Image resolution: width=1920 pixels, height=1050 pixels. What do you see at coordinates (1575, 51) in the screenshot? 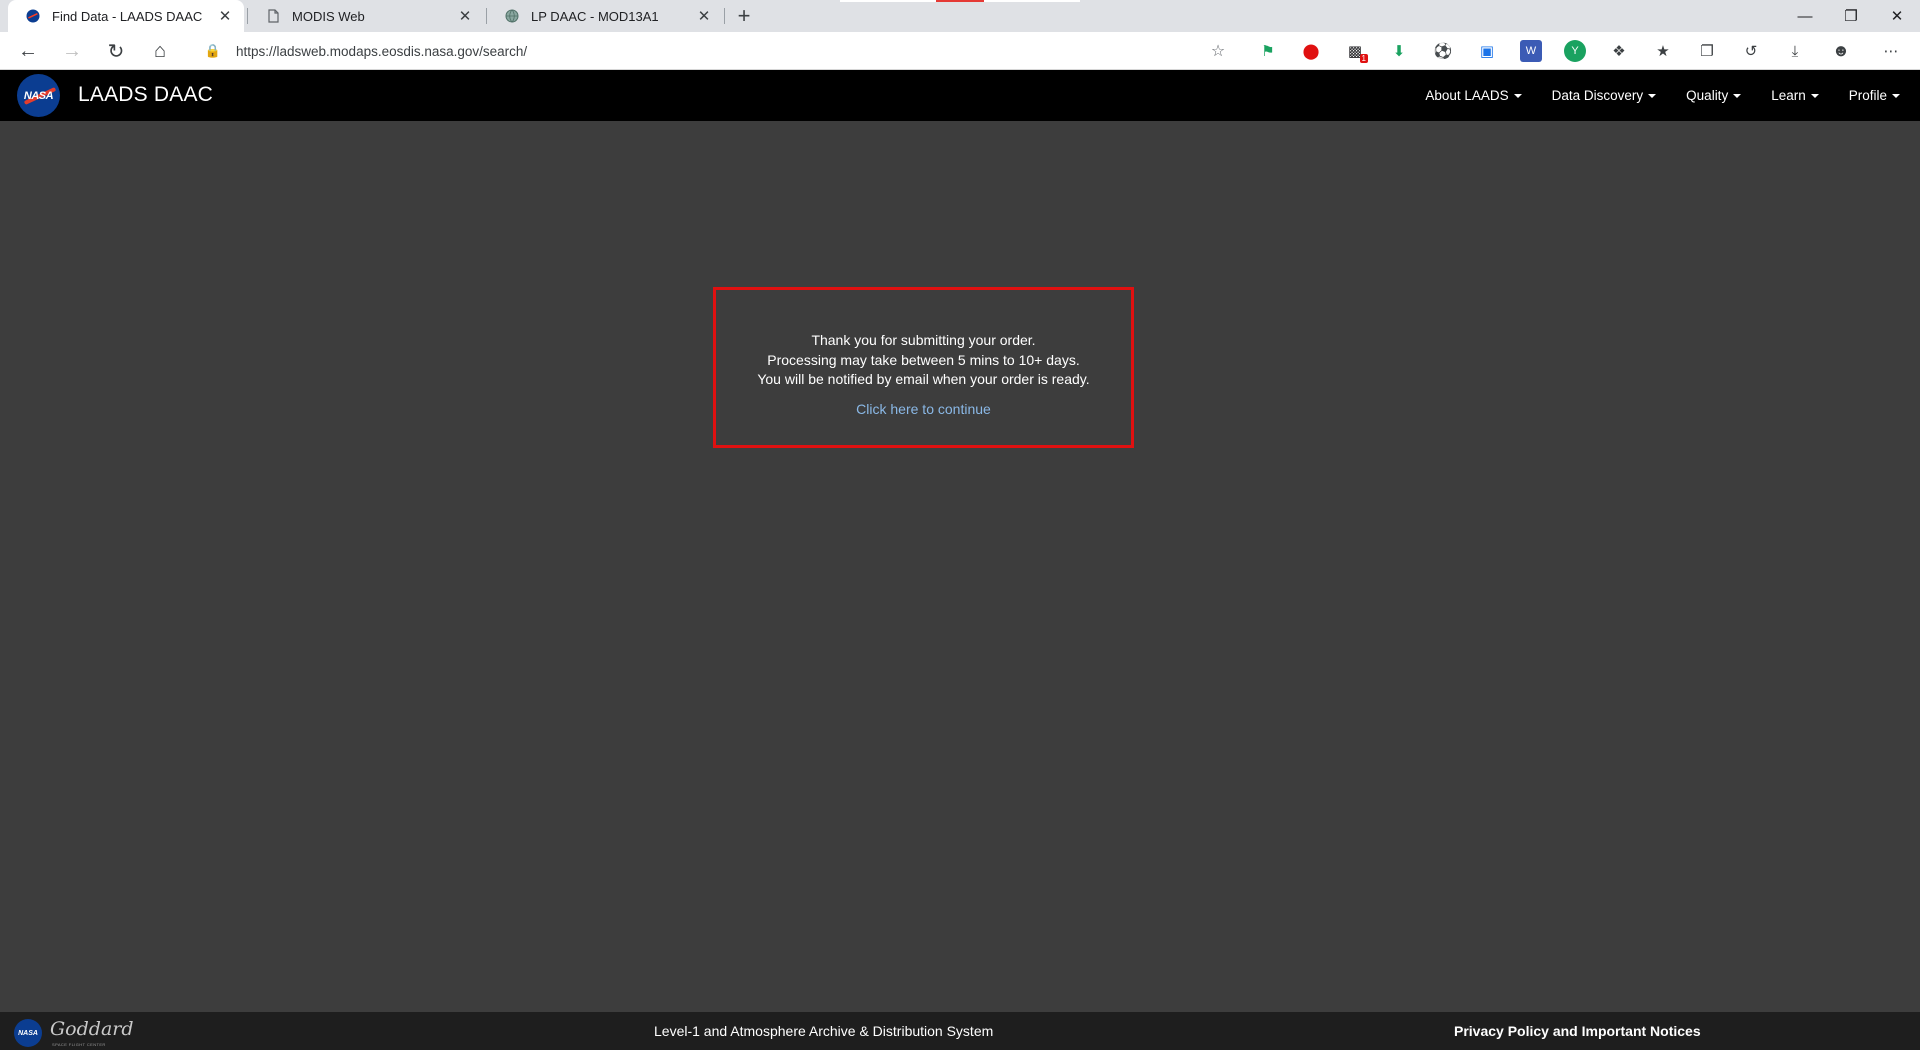
I see `yandex-extension-icon: Y` at bounding box center [1575, 51].